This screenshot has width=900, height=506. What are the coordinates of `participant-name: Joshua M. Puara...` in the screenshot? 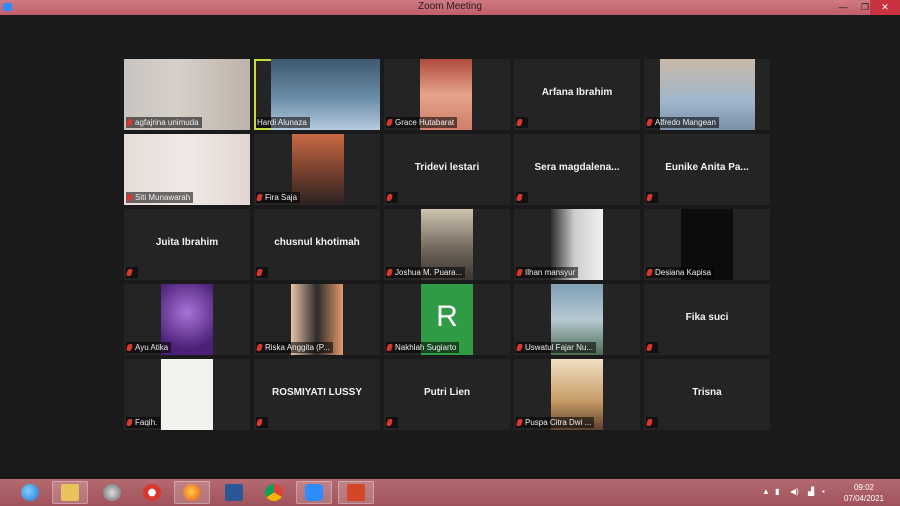 It's located at (429, 272).